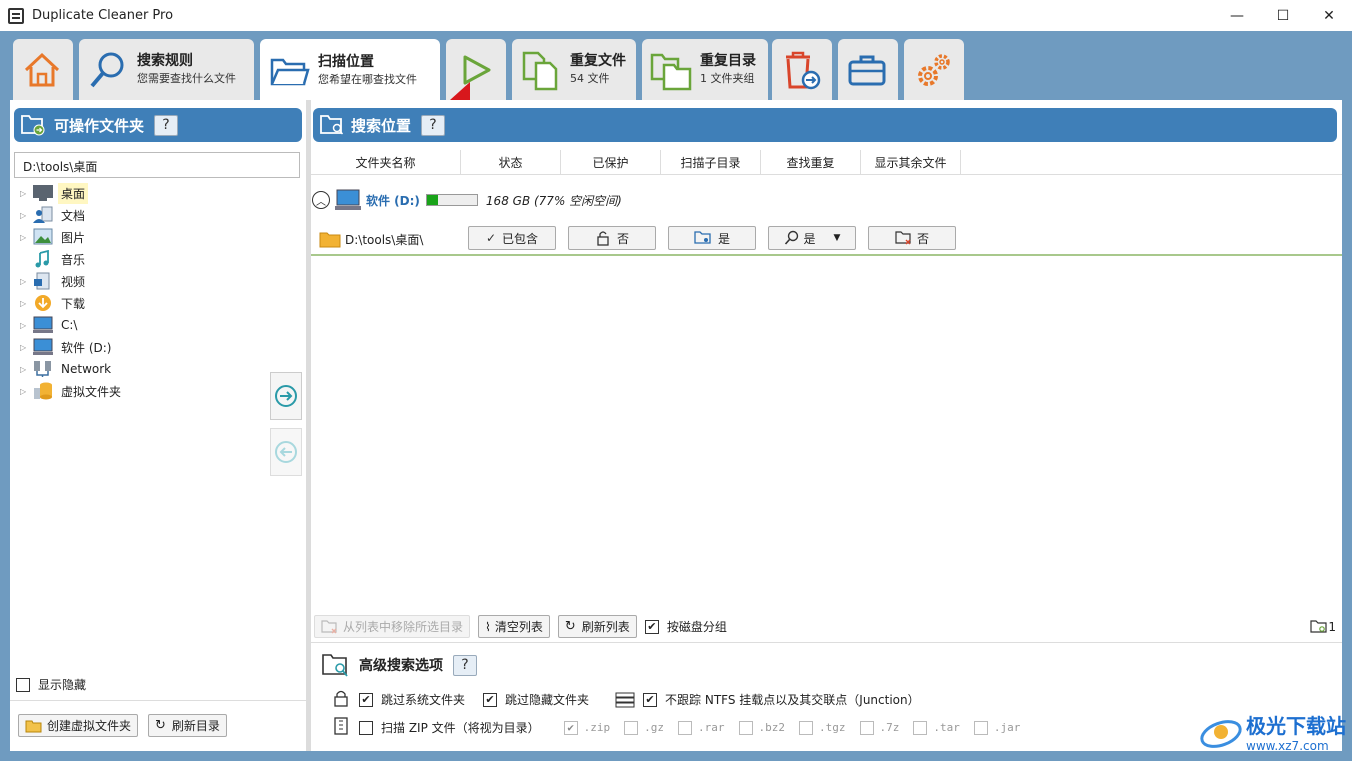 This screenshot has height=761, width=1352. I want to click on network-icon, so click(42, 369).